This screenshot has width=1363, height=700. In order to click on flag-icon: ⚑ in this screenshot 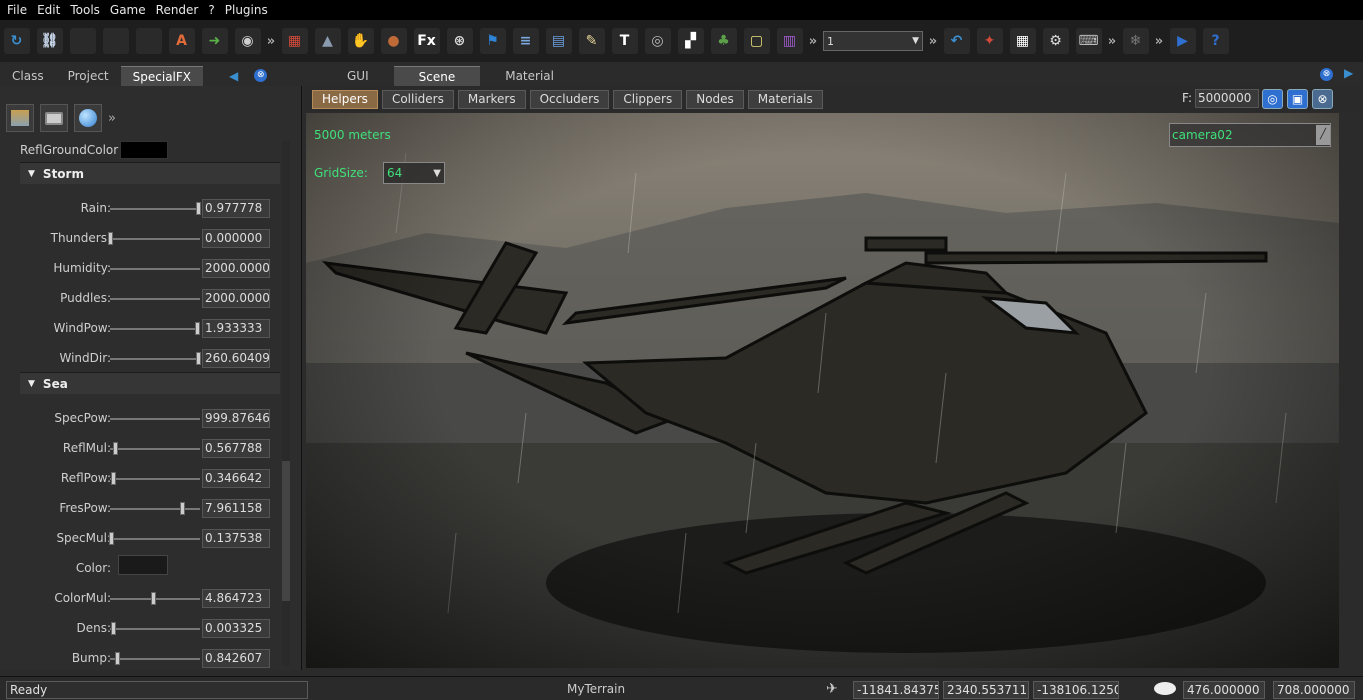, I will do `click(492, 41)`.